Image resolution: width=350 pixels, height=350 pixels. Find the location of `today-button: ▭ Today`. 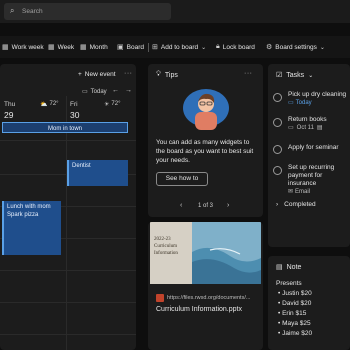

today-button: ▭ Today is located at coordinates (94, 92).